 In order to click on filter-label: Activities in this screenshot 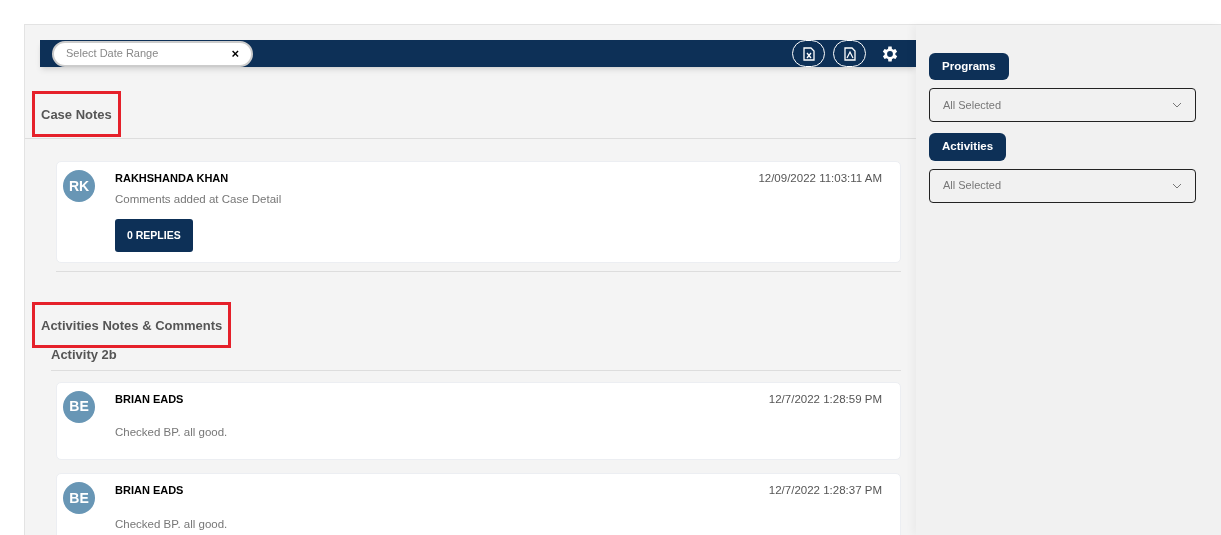, I will do `click(968, 147)`.